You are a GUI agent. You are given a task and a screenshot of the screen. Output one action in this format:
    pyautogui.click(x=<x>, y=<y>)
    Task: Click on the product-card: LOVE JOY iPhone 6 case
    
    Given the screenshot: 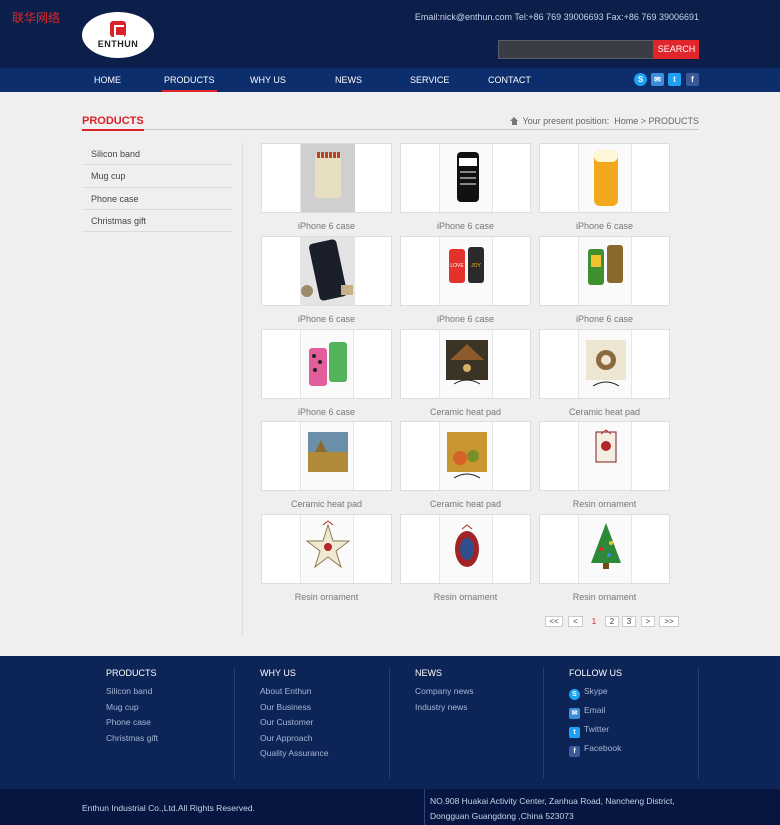 What is the action you would take?
    pyautogui.click(x=465, y=279)
    